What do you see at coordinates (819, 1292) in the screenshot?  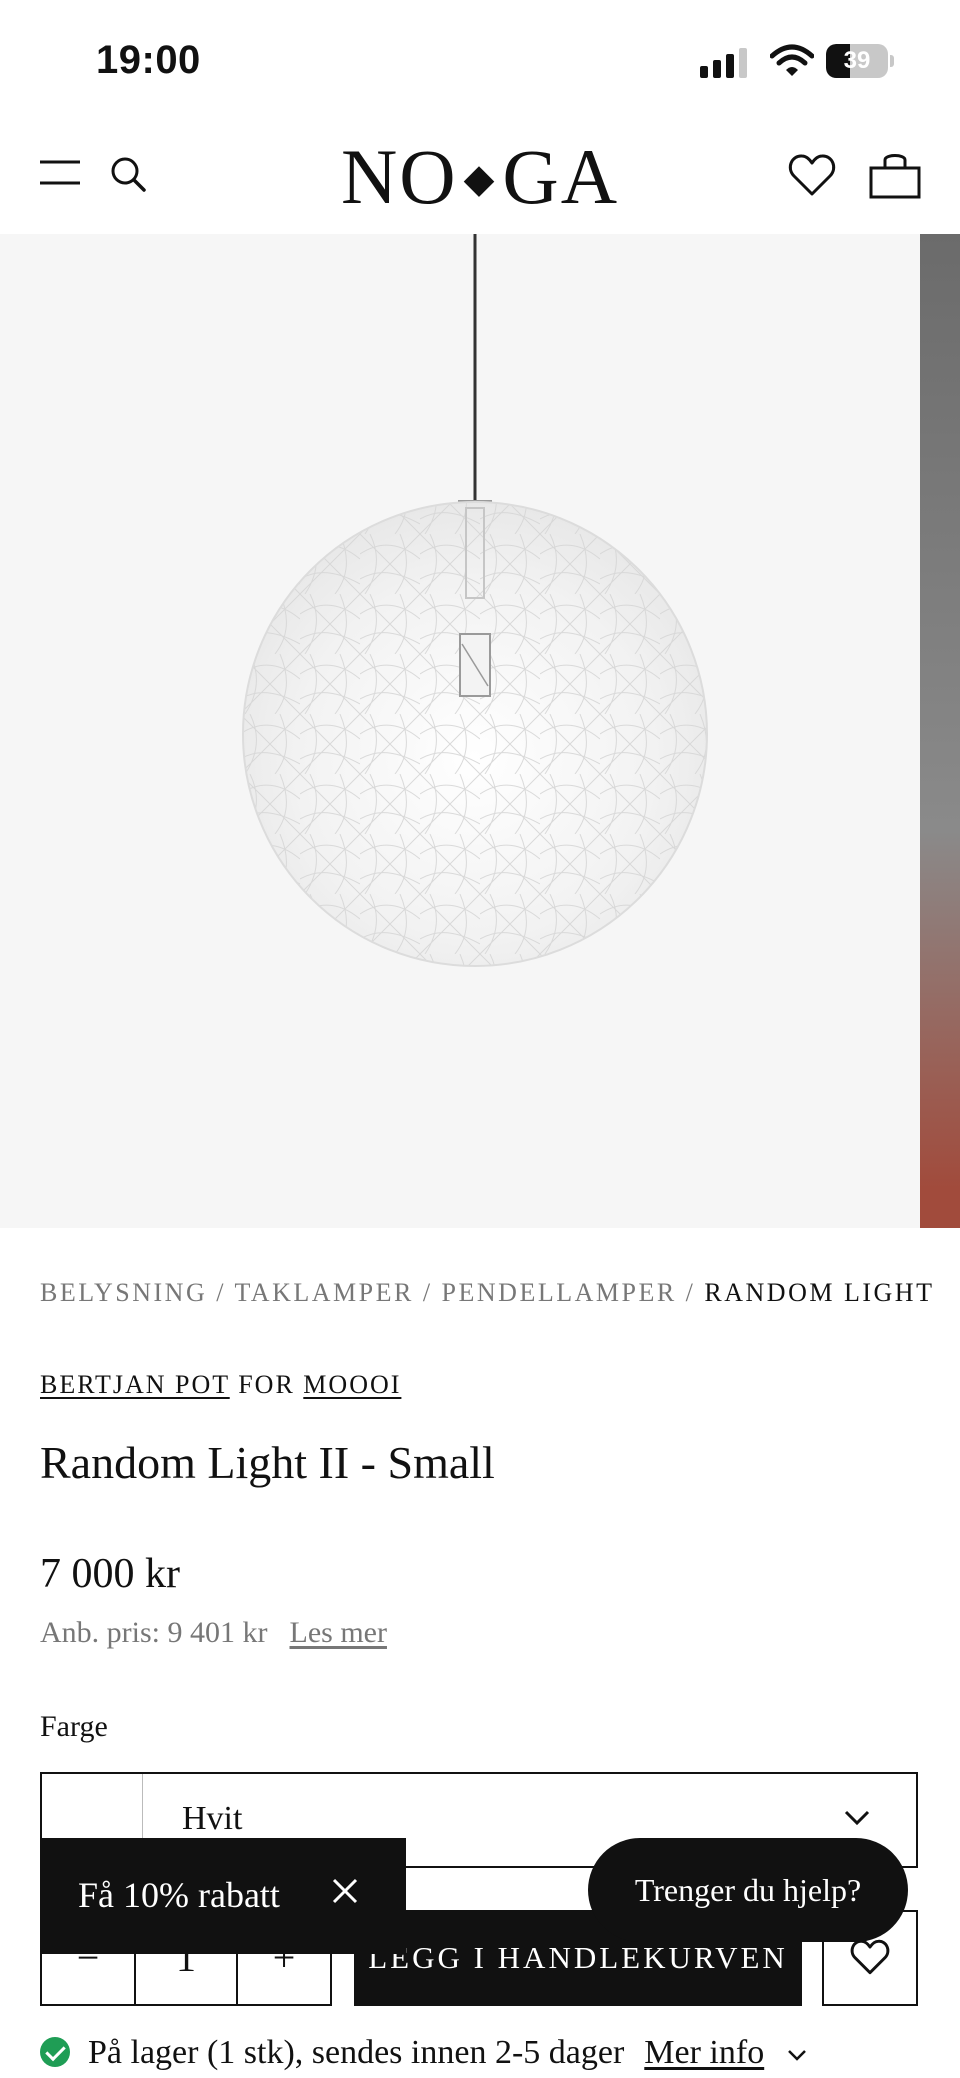 I see `breadcrumb-current: RANDOM LIGHT` at bounding box center [819, 1292].